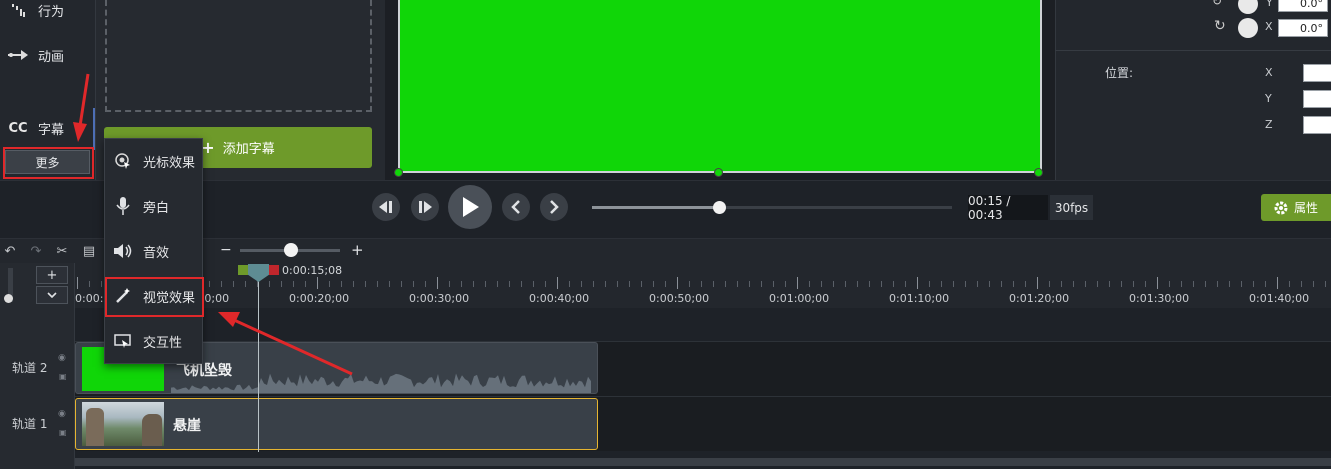  What do you see at coordinates (47, 128) in the screenshot?
I see `sidebar-item-captions: CC 字幕` at bounding box center [47, 128].